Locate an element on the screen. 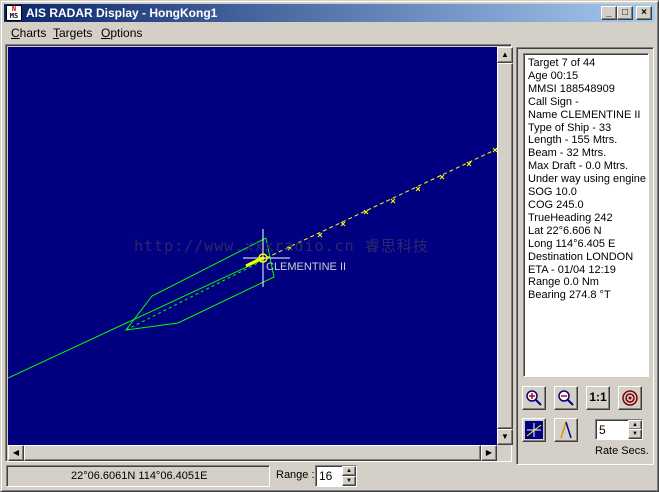 Image resolution: width=659 pixels, height=492 pixels. scroll-down-button: ▼ is located at coordinates (505, 437).